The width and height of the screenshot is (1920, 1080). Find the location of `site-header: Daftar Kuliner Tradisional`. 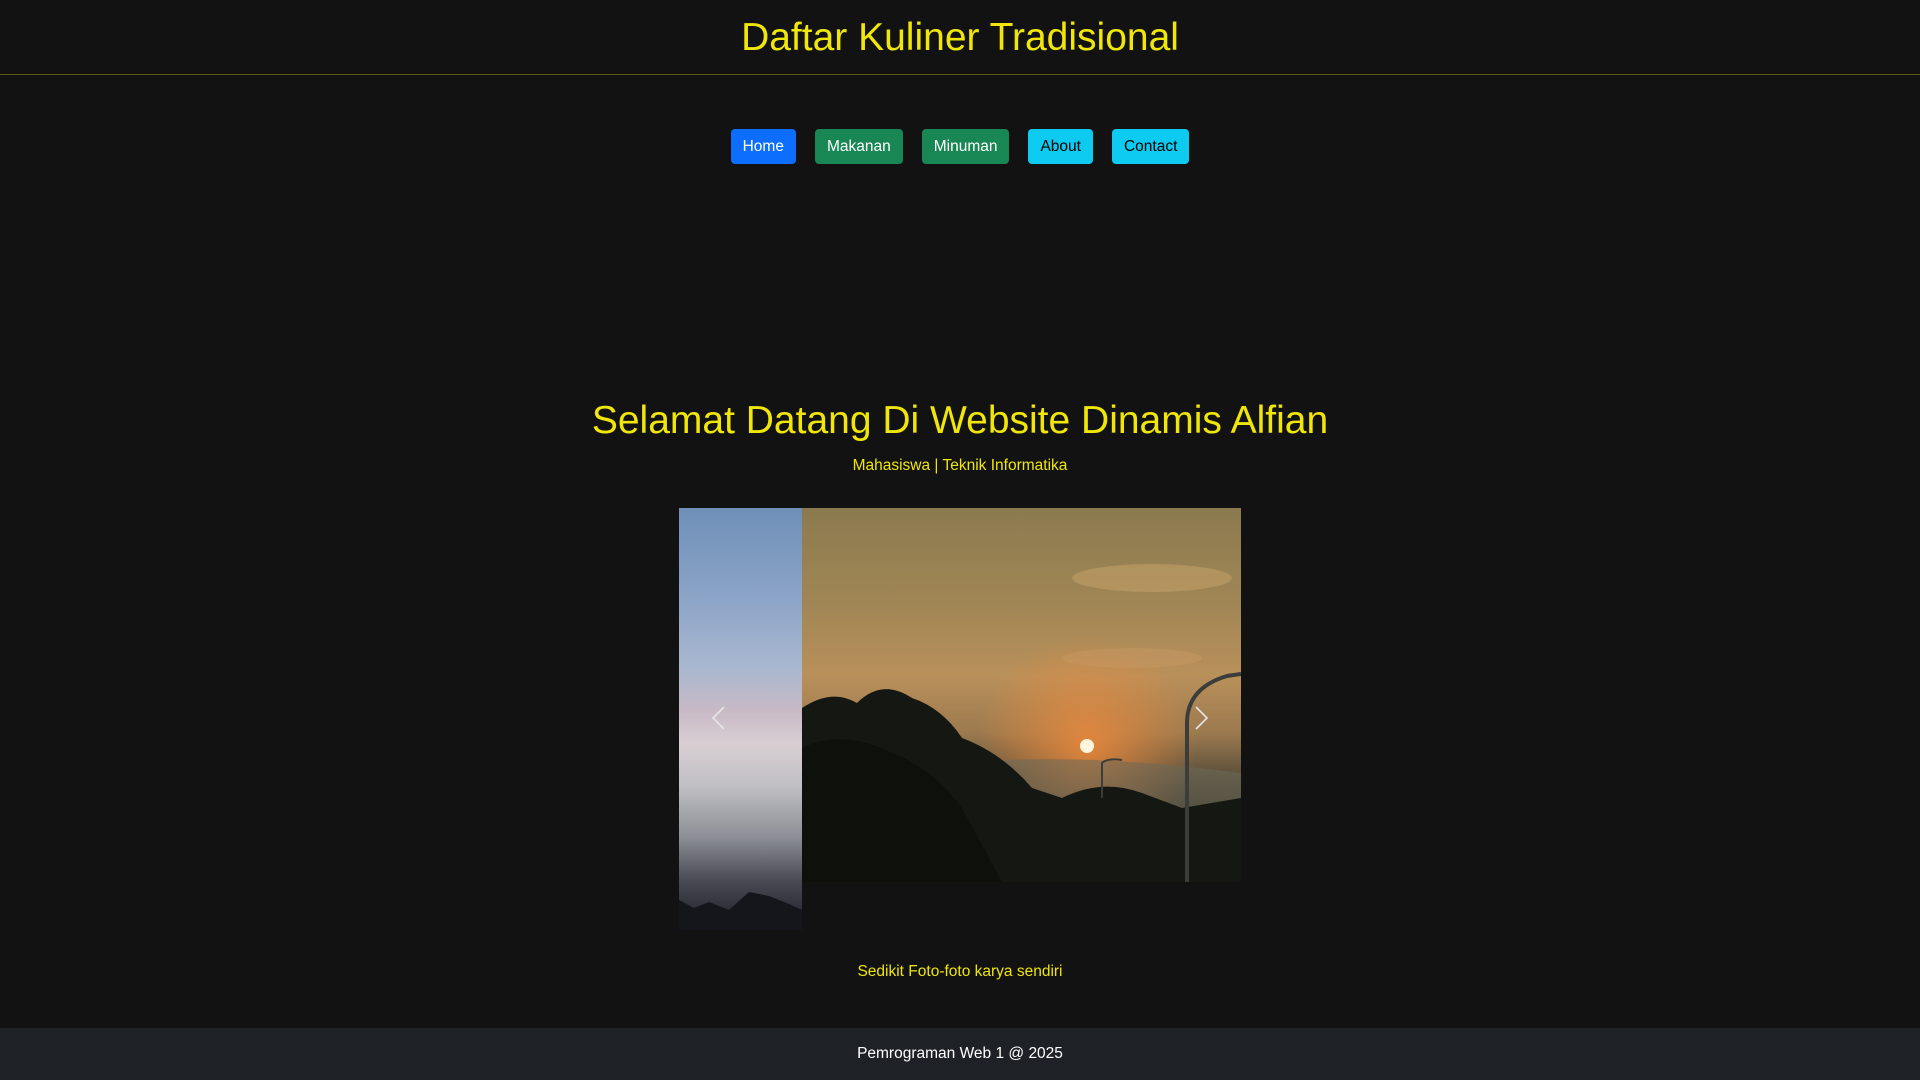

site-header: Daftar Kuliner Tradisional is located at coordinates (960, 37).